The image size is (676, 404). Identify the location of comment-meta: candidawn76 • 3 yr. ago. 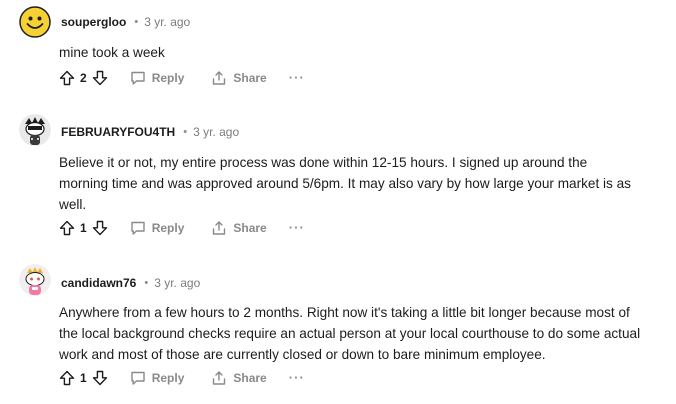
(130, 283).